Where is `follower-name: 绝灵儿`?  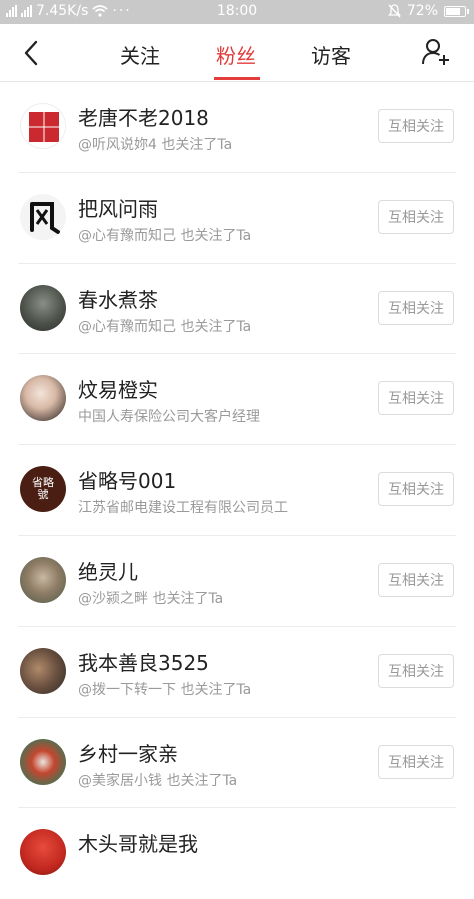 follower-name: 绝灵儿 is located at coordinates (108, 570).